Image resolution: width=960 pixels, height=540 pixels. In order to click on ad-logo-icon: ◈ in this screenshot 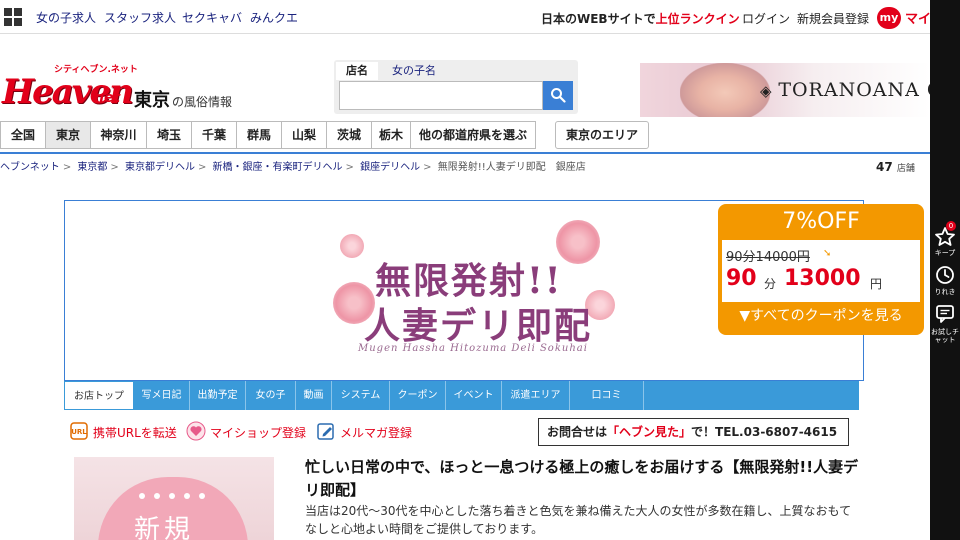, I will do `click(769, 91)`.